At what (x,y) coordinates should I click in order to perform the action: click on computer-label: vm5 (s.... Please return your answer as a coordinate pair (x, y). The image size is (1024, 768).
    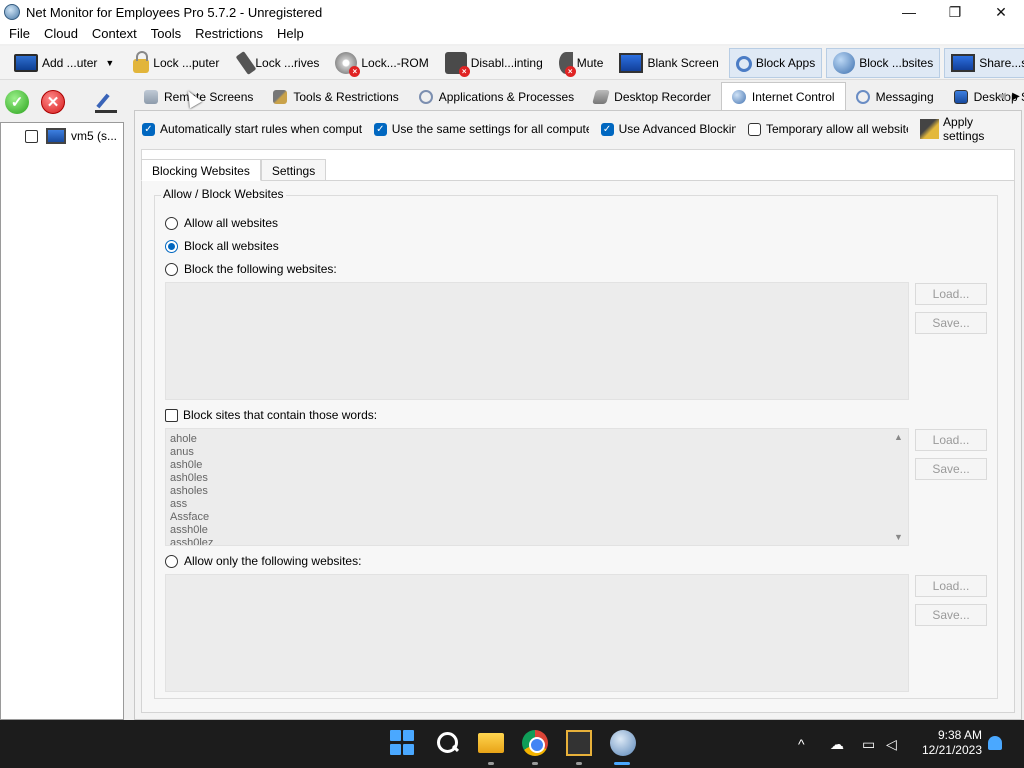
    Looking at the image, I should click on (94, 136).